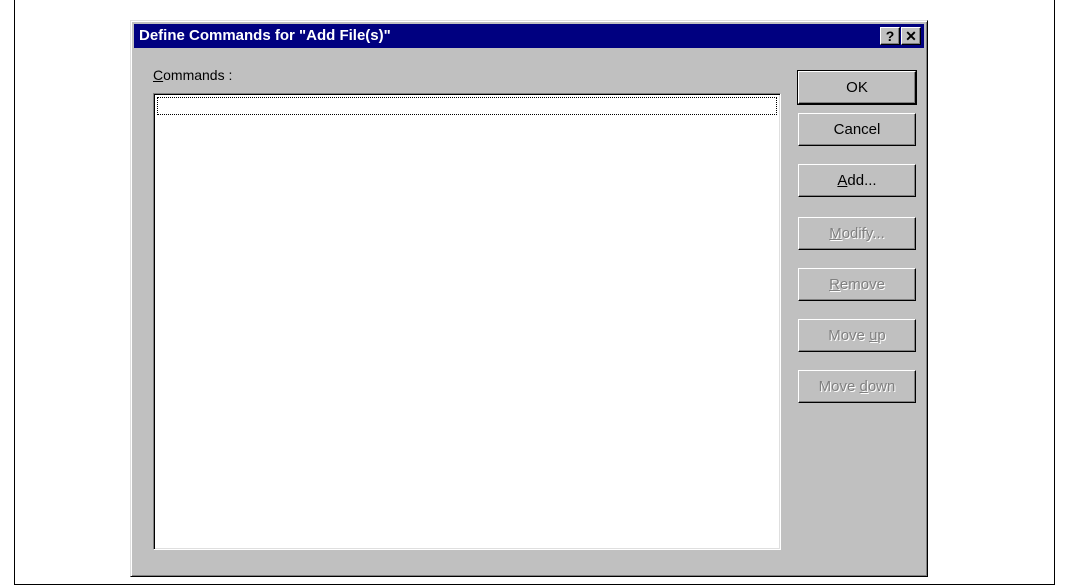  Describe the element at coordinates (198, 75) in the screenshot. I see `commands-label-text: ommands :` at that location.